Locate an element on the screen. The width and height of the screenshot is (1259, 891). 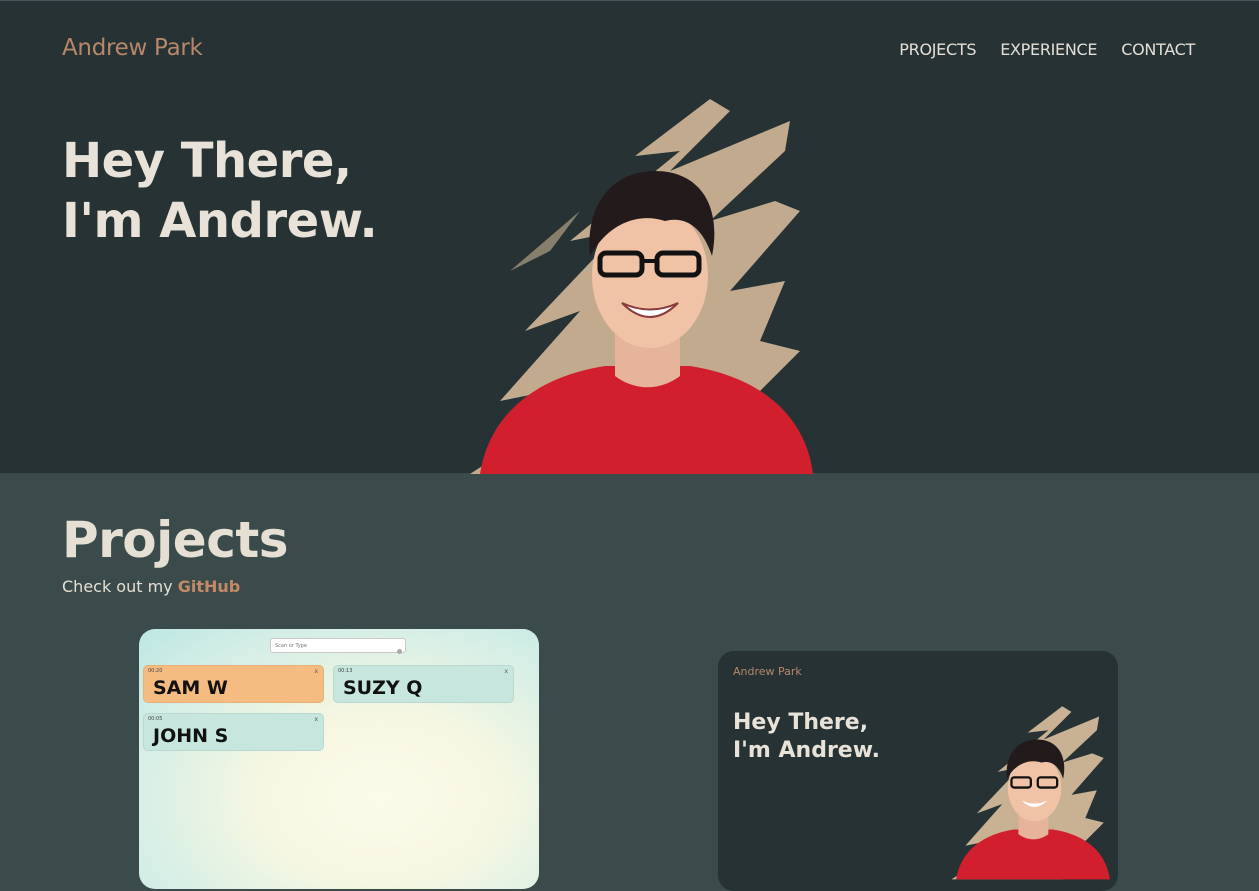
tile-time: 00:05 is located at coordinates (155, 719).